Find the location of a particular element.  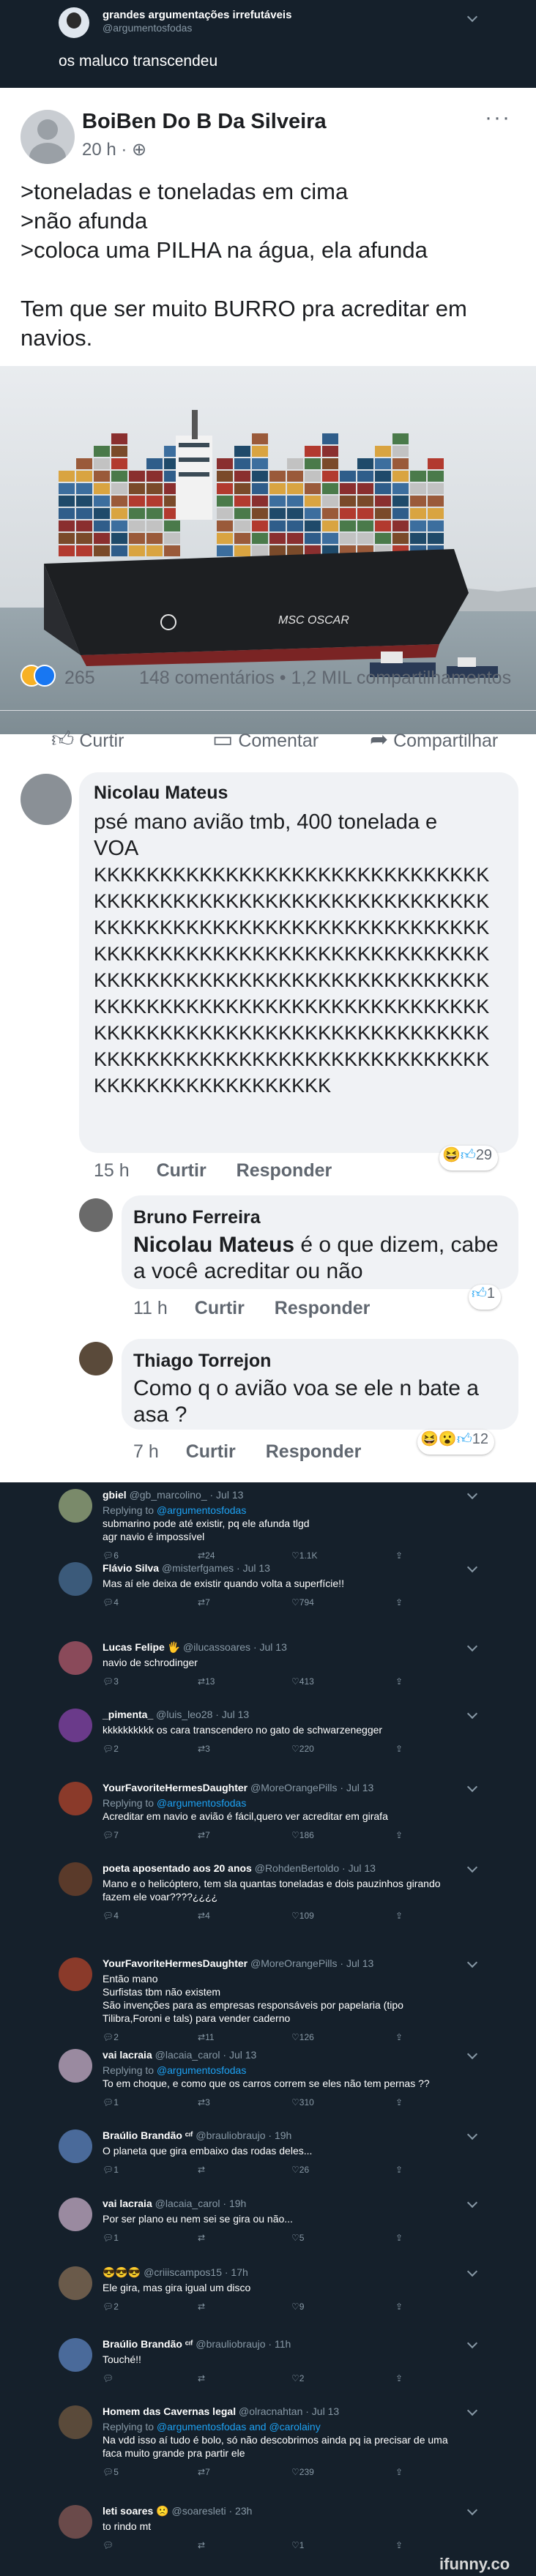

reply-handle: @brauliobraujo · 11h is located at coordinates (244, 2344).